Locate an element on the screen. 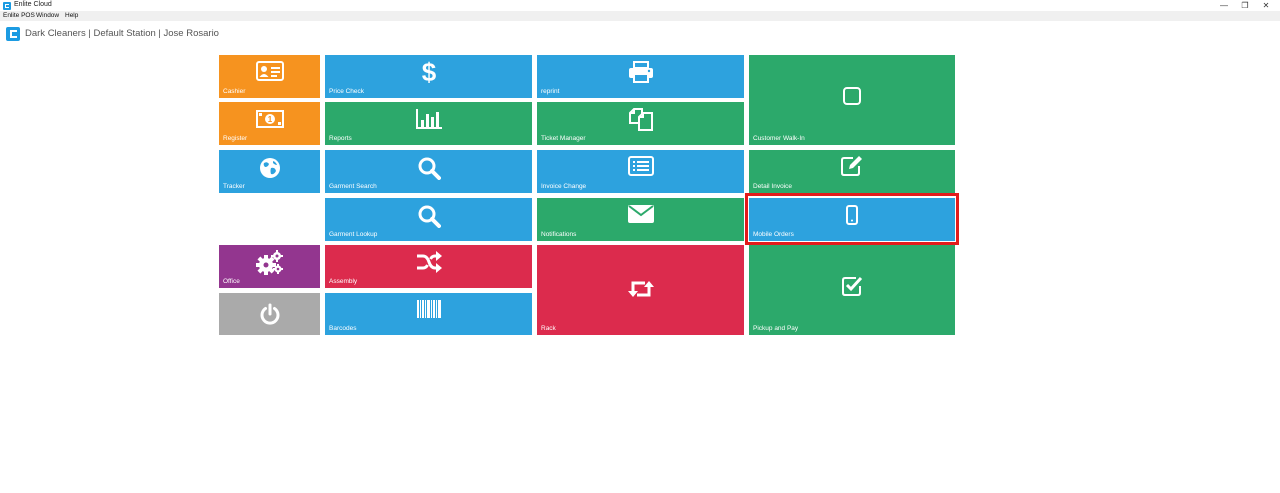  reports-label: Reports is located at coordinates (340, 138).